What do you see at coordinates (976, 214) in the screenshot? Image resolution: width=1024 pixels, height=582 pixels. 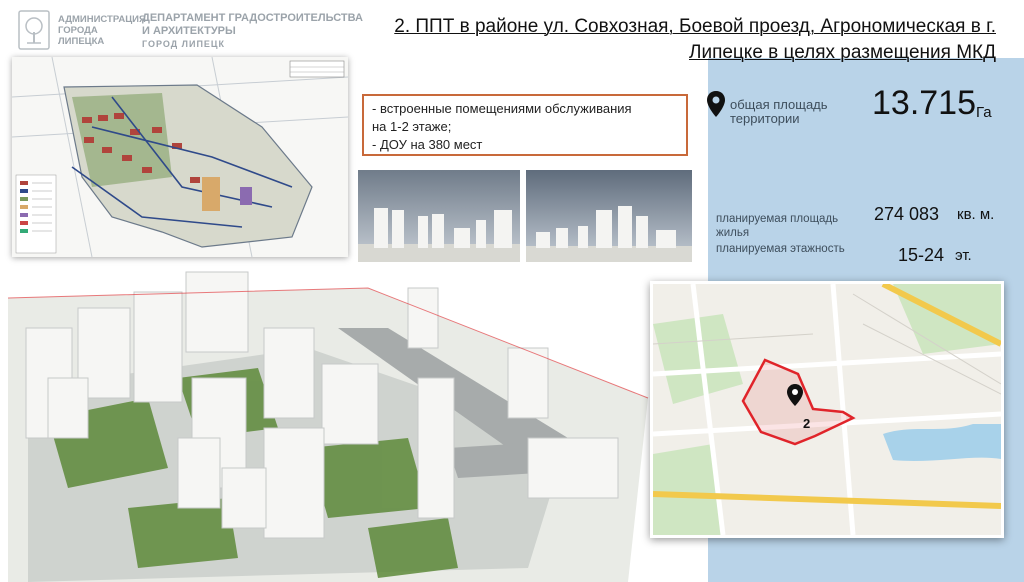 I see `housing-unit: кв. м.` at bounding box center [976, 214].